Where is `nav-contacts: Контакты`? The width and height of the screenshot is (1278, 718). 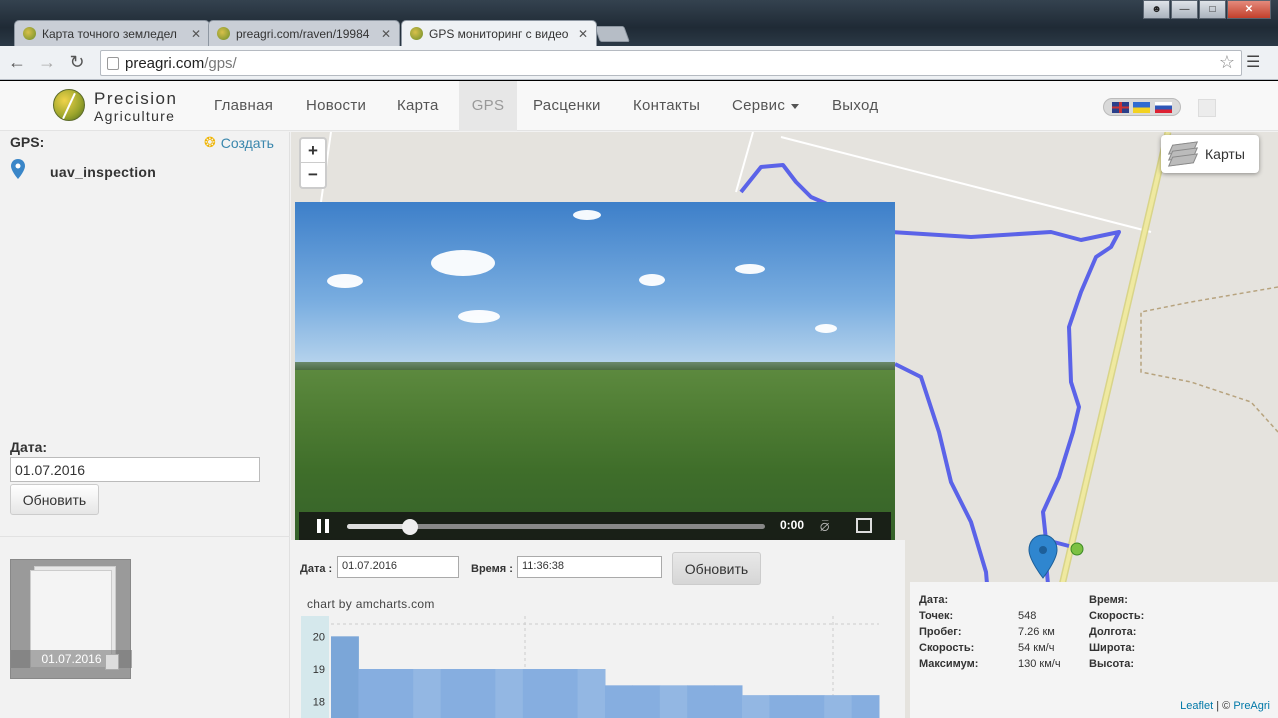 nav-contacts: Контакты is located at coordinates (666, 106).